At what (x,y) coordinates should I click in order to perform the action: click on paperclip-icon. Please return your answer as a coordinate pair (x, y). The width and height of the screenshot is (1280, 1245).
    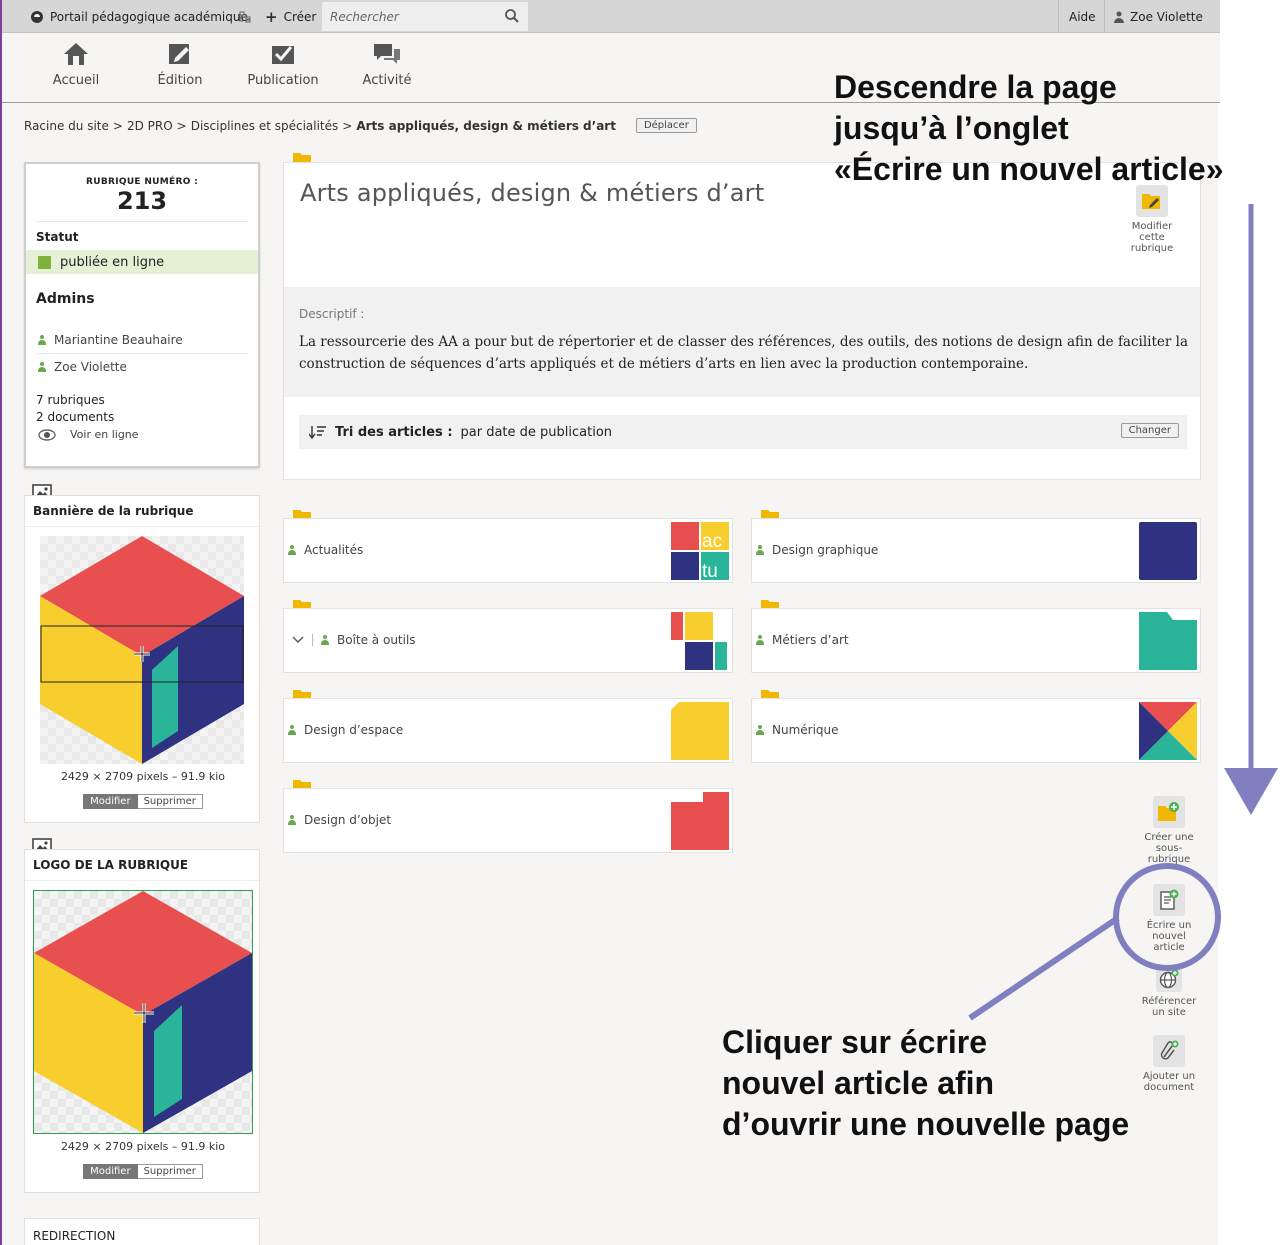
    Looking at the image, I should click on (1169, 1051).